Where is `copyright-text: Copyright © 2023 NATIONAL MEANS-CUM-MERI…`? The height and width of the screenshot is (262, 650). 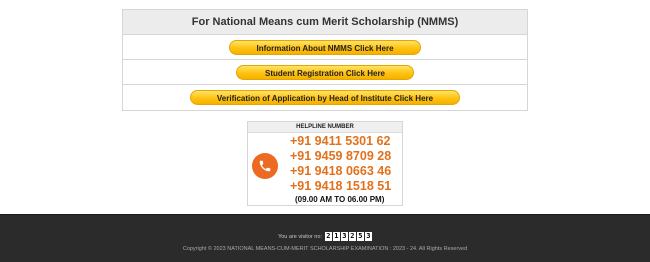
copyright-text: Copyright © 2023 NATIONAL MEANS-CUM-MERI… is located at coordinates (325, 249).